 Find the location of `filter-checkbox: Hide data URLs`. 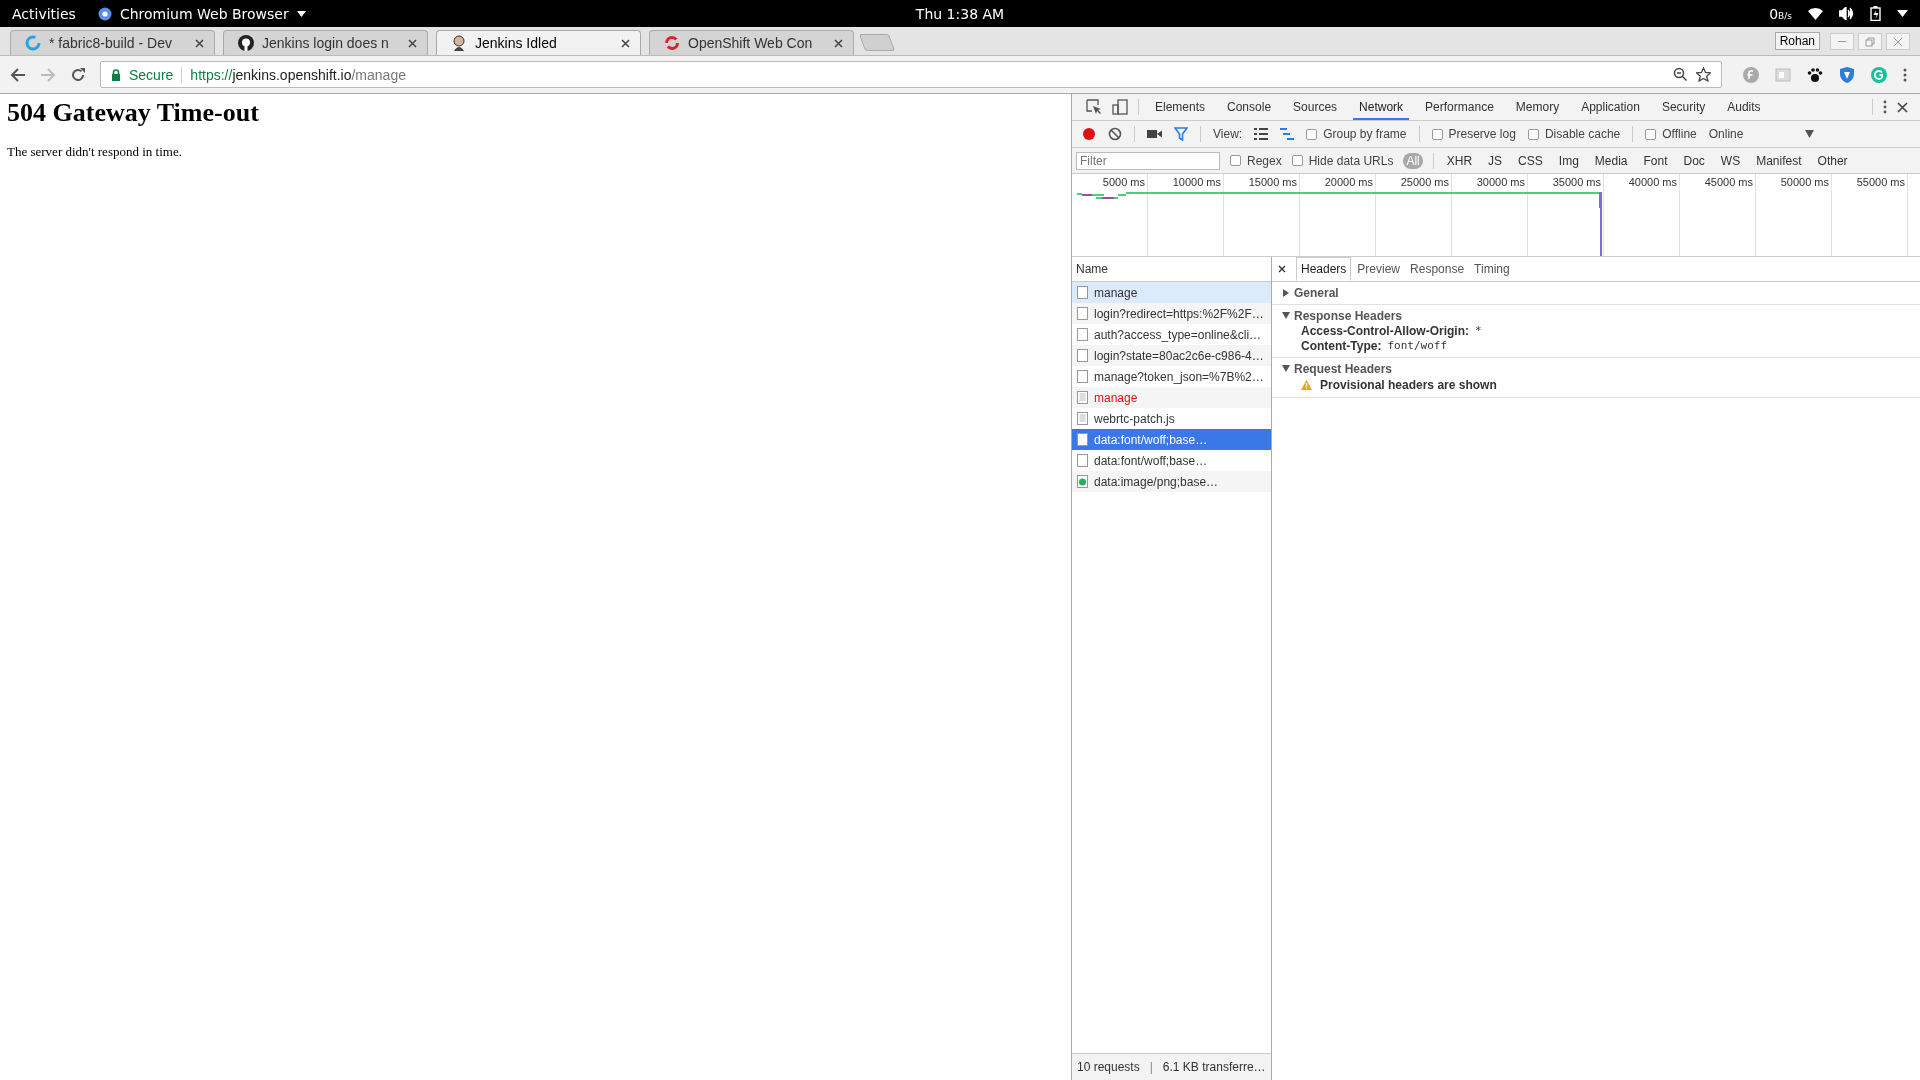

filter-checkbox: Hide data URLs is located at coordinates (1342, 160).